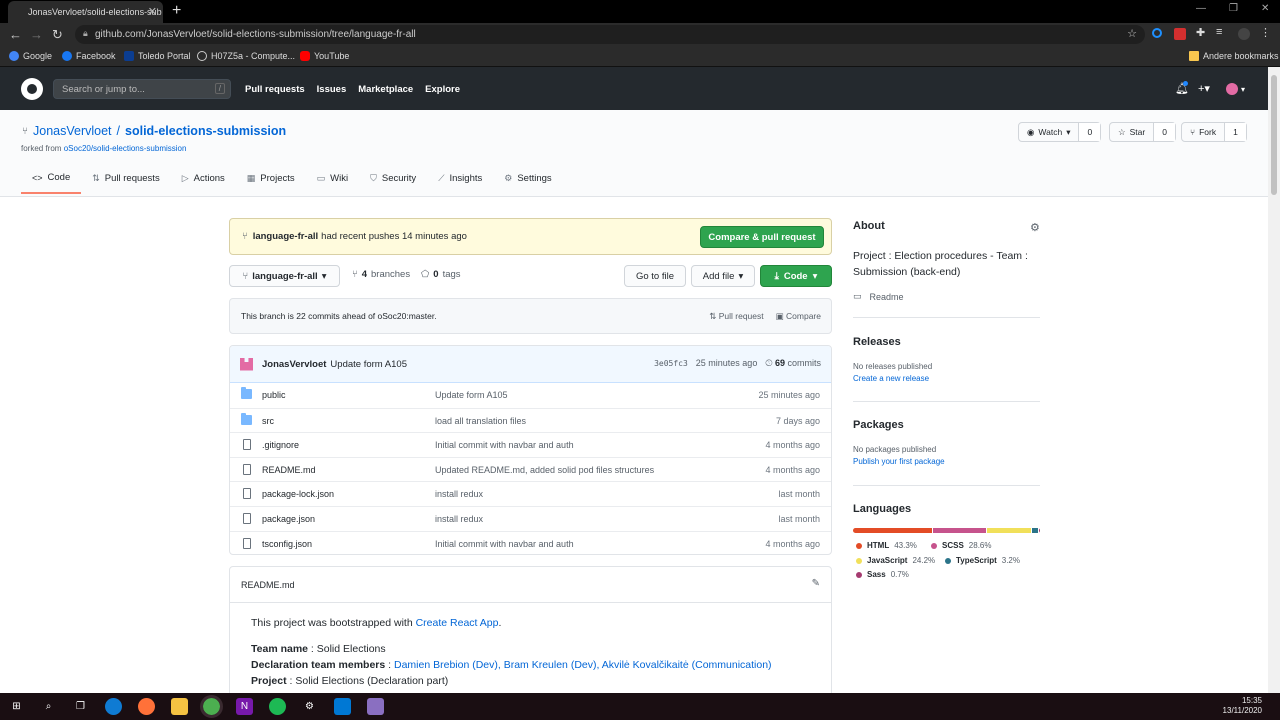 The width and height of the screenshot is (1280, 720). What do you see at coordinates (275, 89) in the screenshot?
I see `nav-pull-requests: Pull requests` at bounding box center [275, 89].